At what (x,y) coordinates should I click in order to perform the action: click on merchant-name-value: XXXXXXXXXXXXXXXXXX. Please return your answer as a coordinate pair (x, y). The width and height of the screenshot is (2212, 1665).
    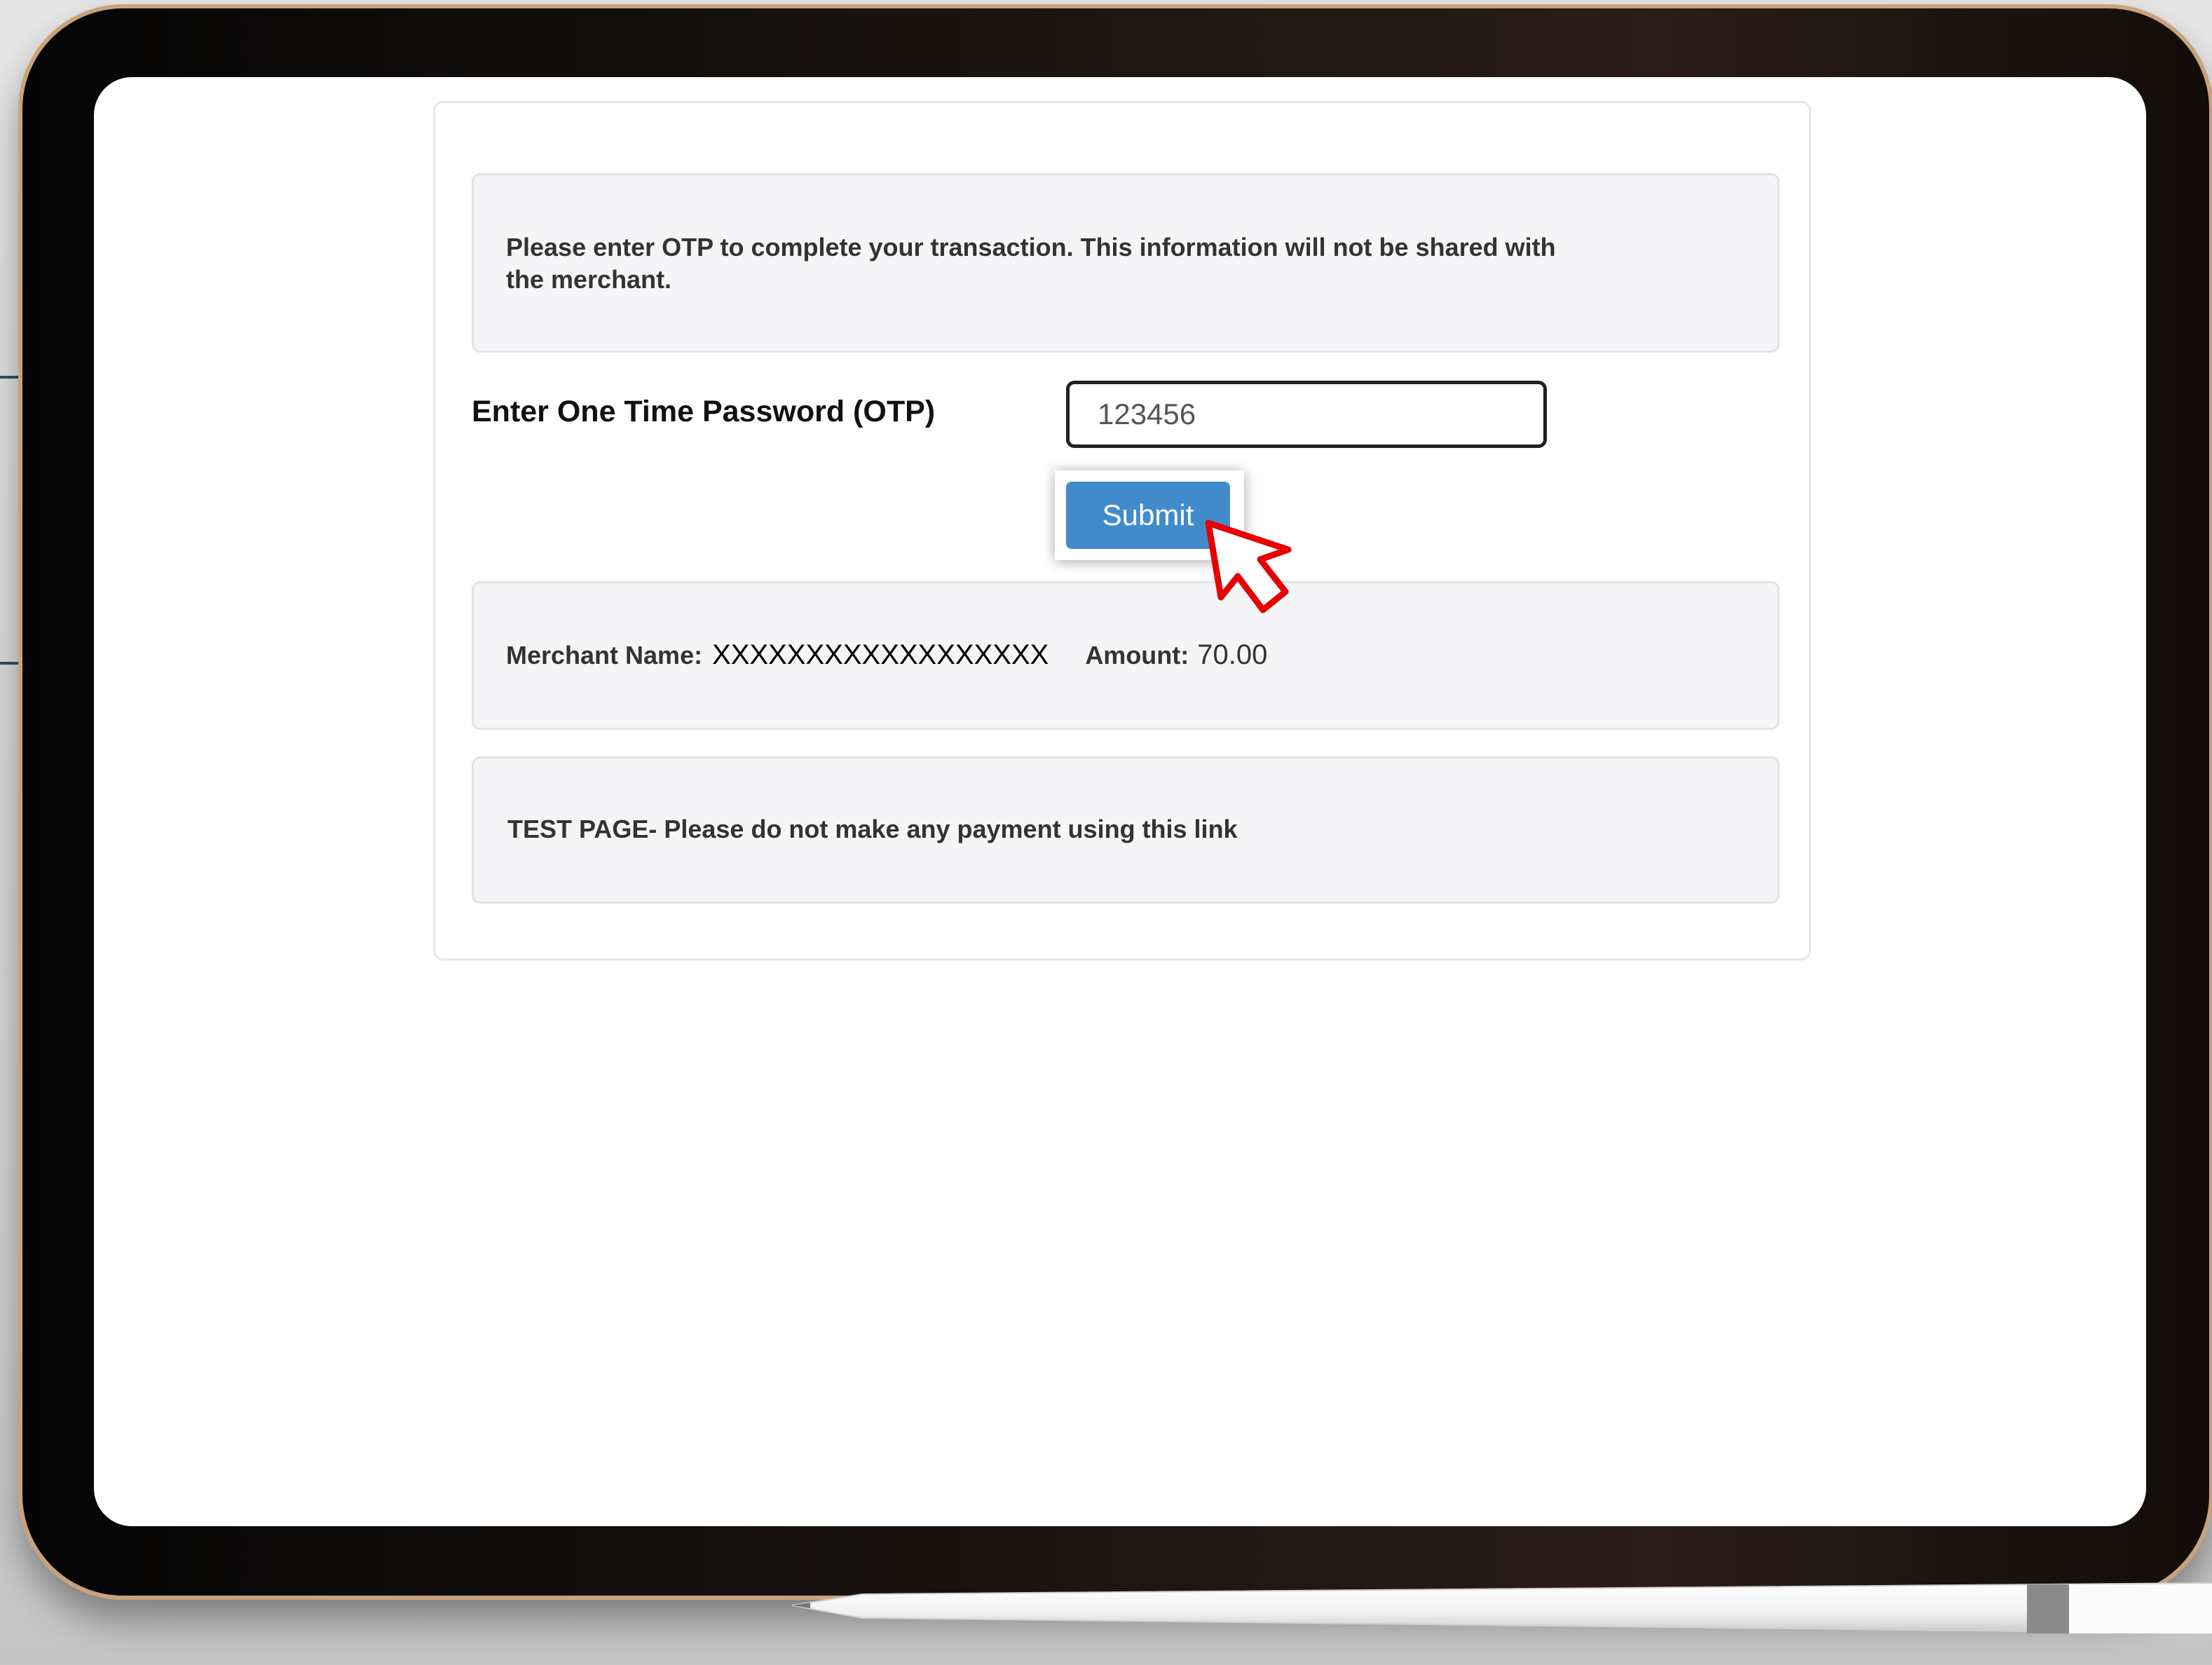
    Looking at the image, I should click on (880, 654).